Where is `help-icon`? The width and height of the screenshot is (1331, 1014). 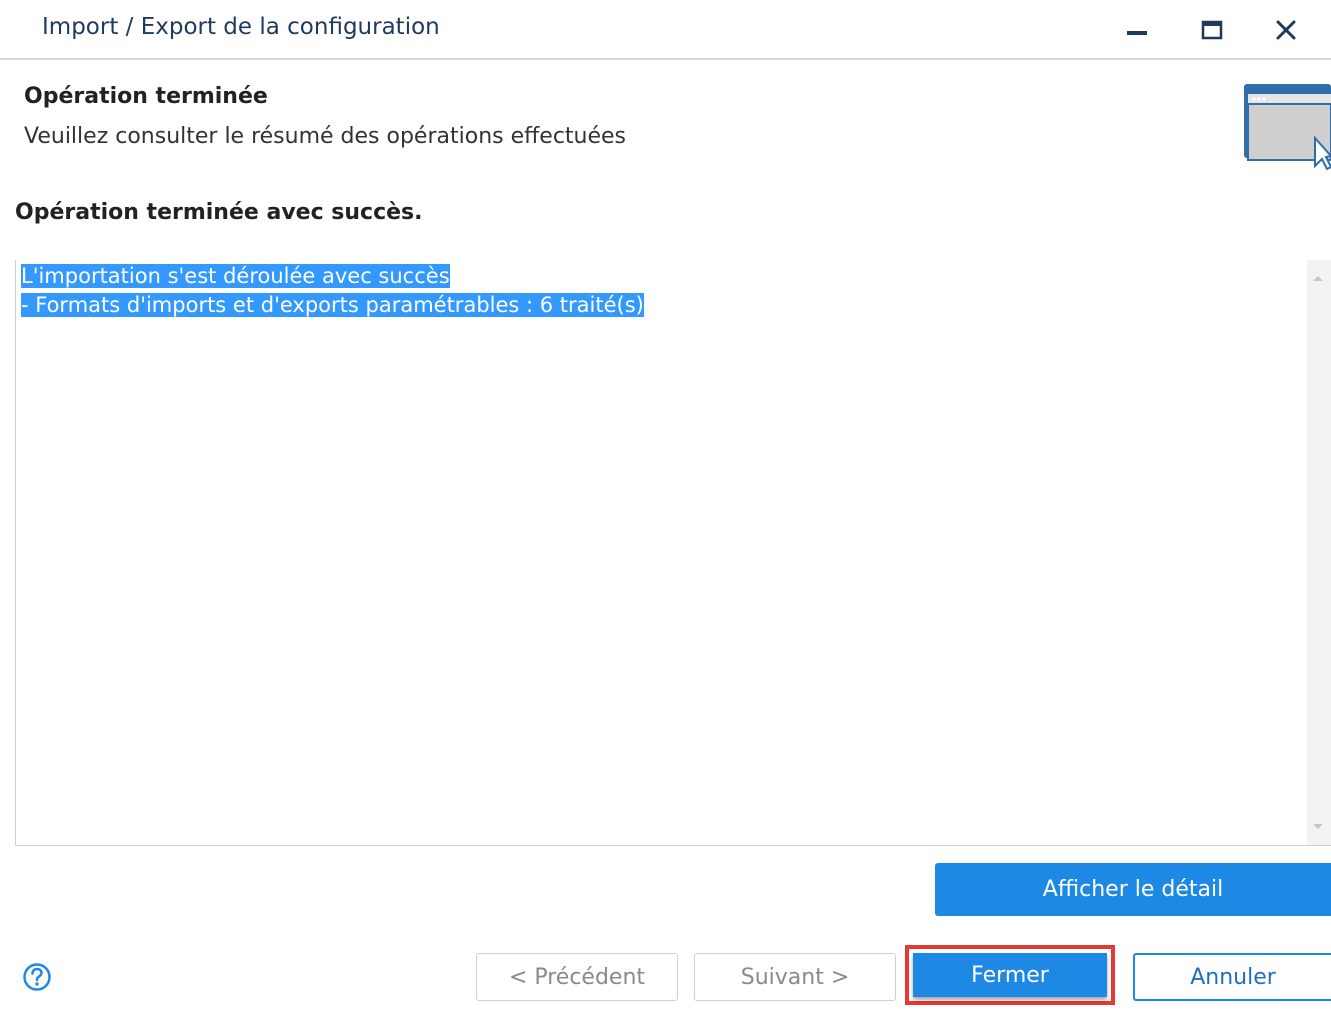
help-icon is located at coordinates (37, 977).